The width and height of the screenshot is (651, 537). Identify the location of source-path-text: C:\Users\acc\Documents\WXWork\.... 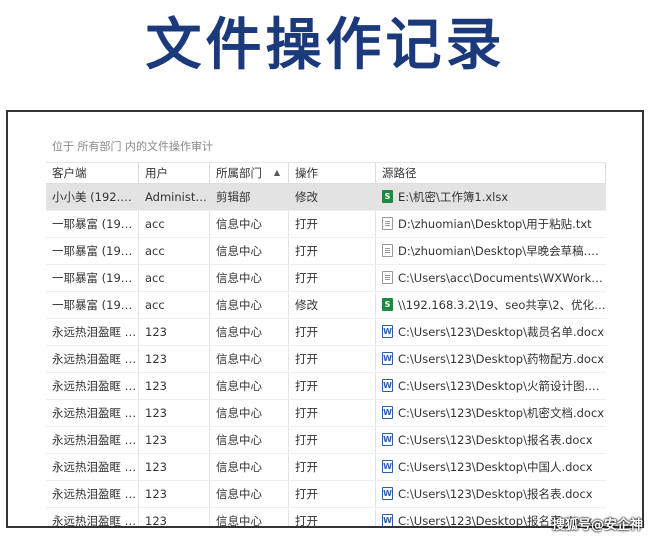
(502, 278).